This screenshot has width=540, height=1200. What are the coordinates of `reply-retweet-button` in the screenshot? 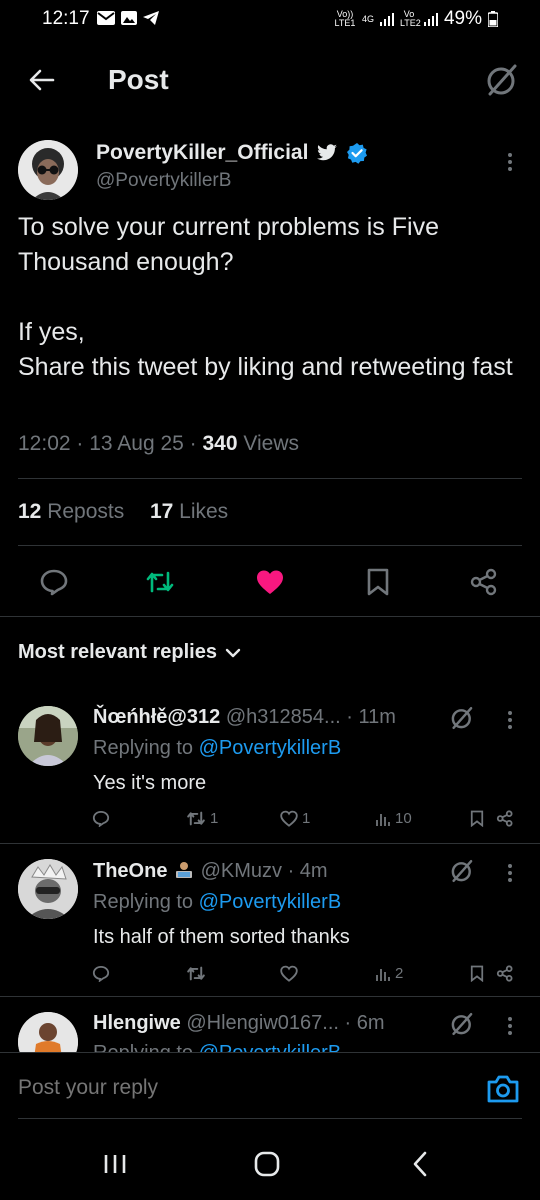 It's located at (198, 973).